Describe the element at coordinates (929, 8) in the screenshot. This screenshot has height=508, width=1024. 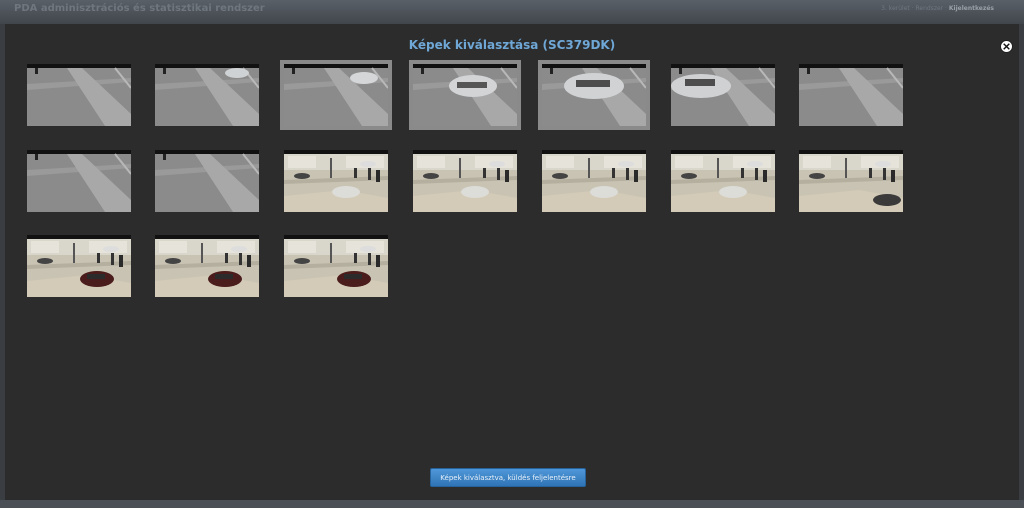
I see `nav-system-link: Rendszer` at that location.